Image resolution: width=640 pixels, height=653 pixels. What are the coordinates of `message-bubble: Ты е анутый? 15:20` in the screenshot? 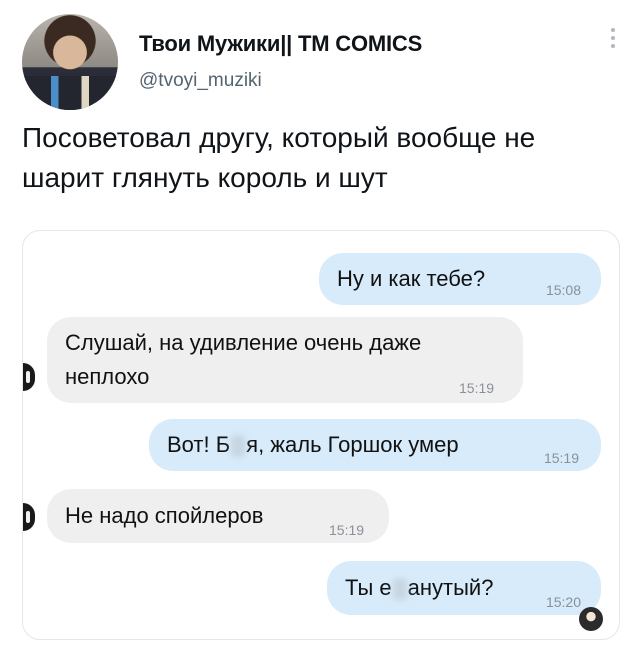 It's located at (464, 588).